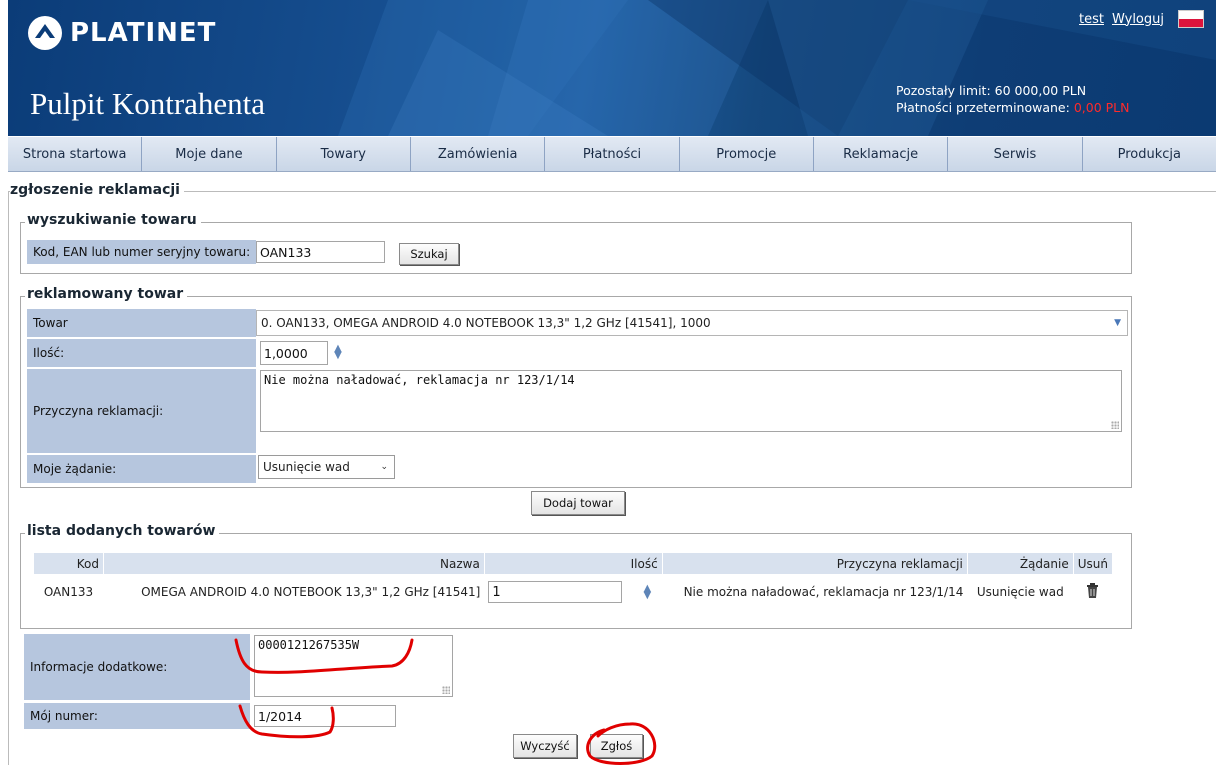 The width and height of the screenshot is (1216, 765). I want to click on request-select: Usunięcie wad ⌄, so click(326, 467).